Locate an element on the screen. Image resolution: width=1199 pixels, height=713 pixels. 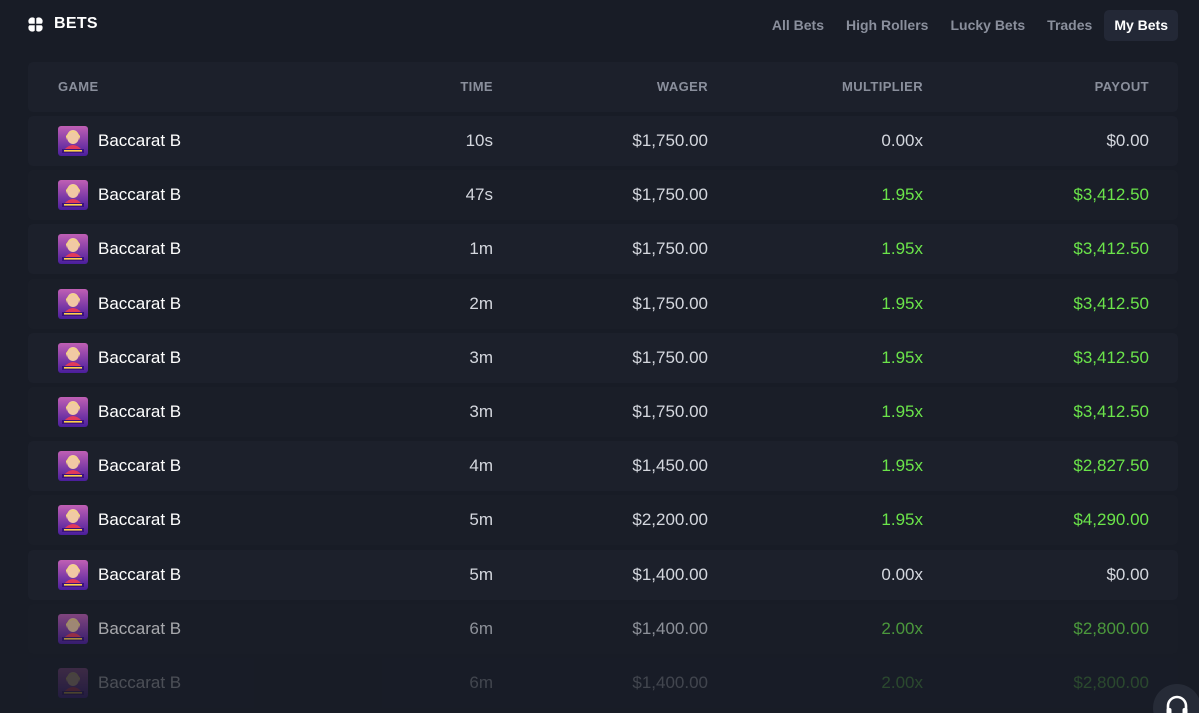
column-header-multiplier: MULTIPLIER is located at coordinates (882, 86).